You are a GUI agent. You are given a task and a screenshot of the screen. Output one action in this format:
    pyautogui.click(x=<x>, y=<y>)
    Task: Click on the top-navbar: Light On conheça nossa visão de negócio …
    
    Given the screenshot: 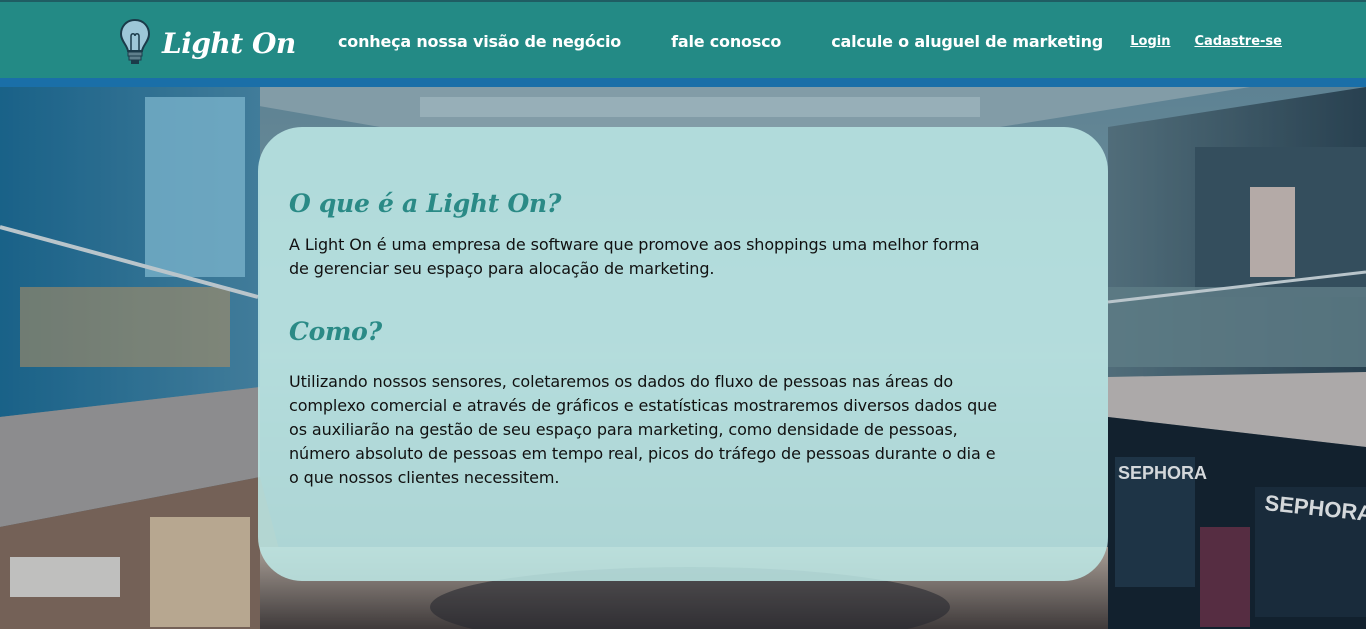 What is the action you would take?
    pyautogui.click(x=683, y=39)
    